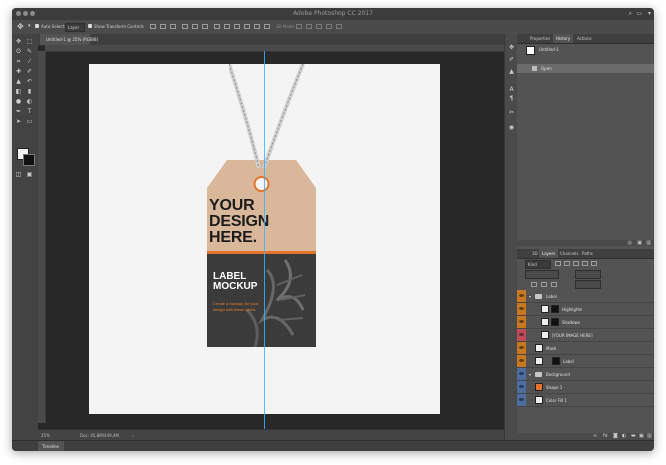 This screenshot has width=666, height=465. Describe the element at coordinates (558, 263) in the screenshot. I see `filter-pixel-icon` at that location.